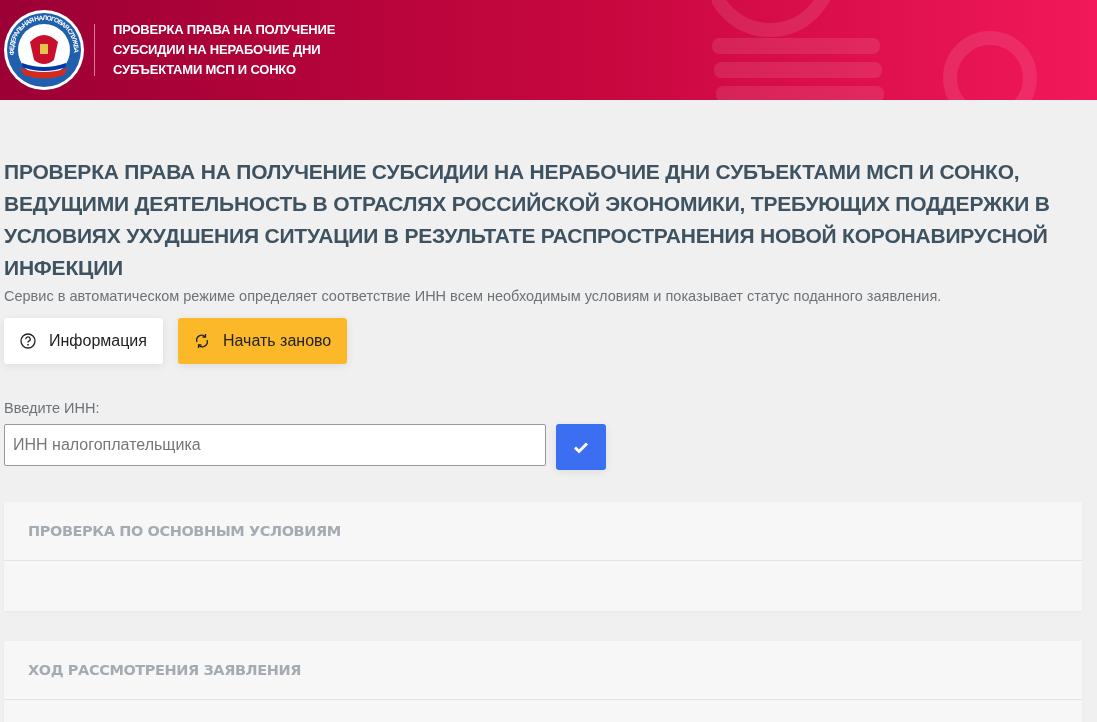  I want to click on service-description: Сервис в автоматическом режиме определяет соответствие ИНН всем необходимым условиям и показывает статус поданного заявления., so click(473, 296).